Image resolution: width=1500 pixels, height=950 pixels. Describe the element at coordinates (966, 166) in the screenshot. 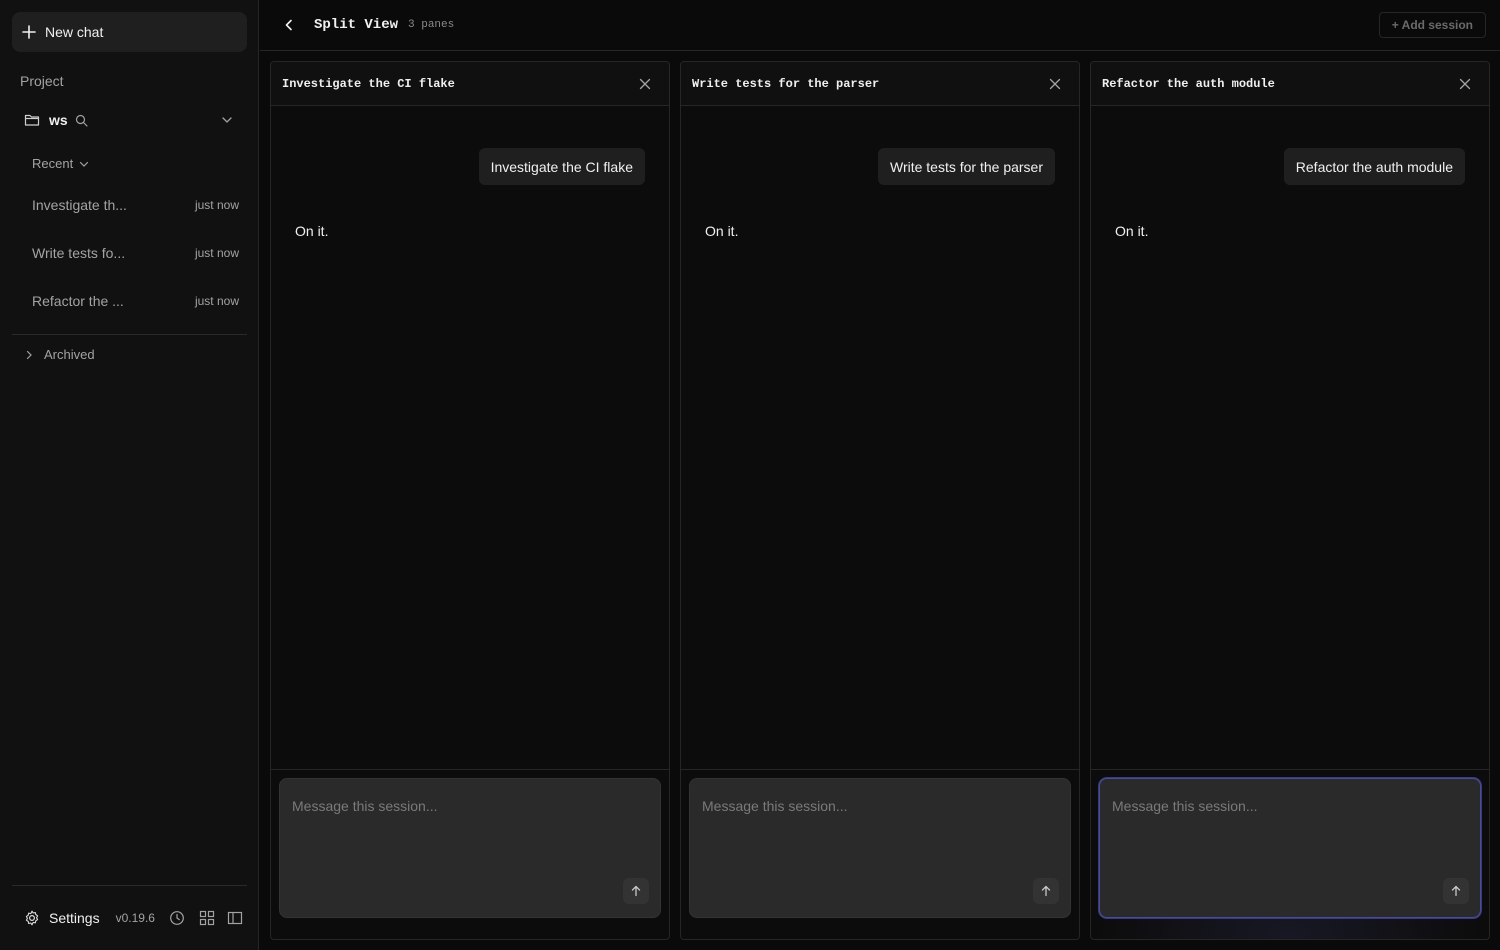

I see `user-message: Write tests for the parser` at that location.